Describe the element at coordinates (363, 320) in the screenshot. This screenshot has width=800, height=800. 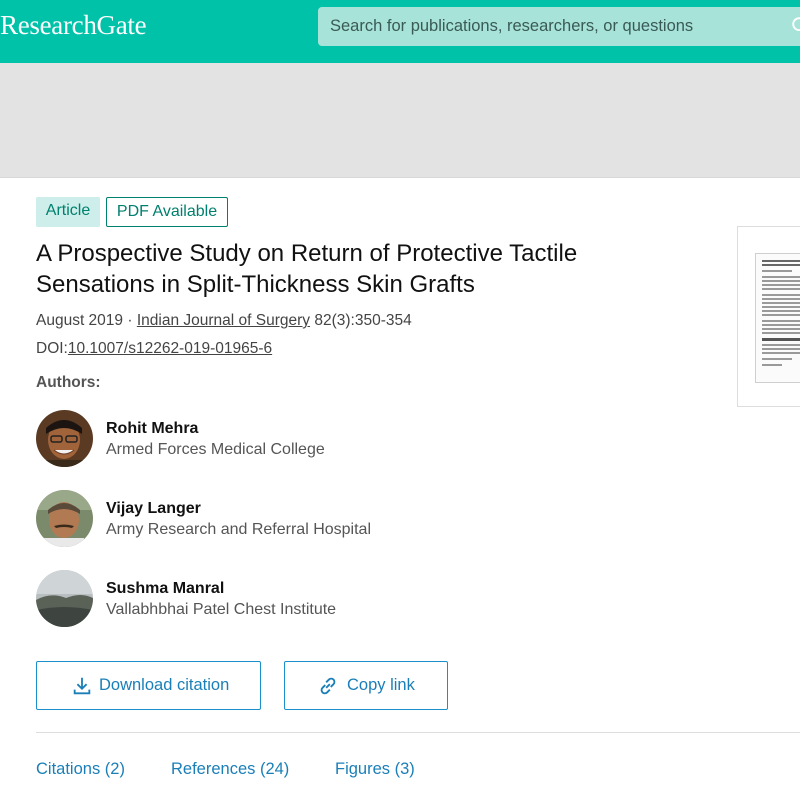
I see `volume-pages: 82(3):350-354` at that location.